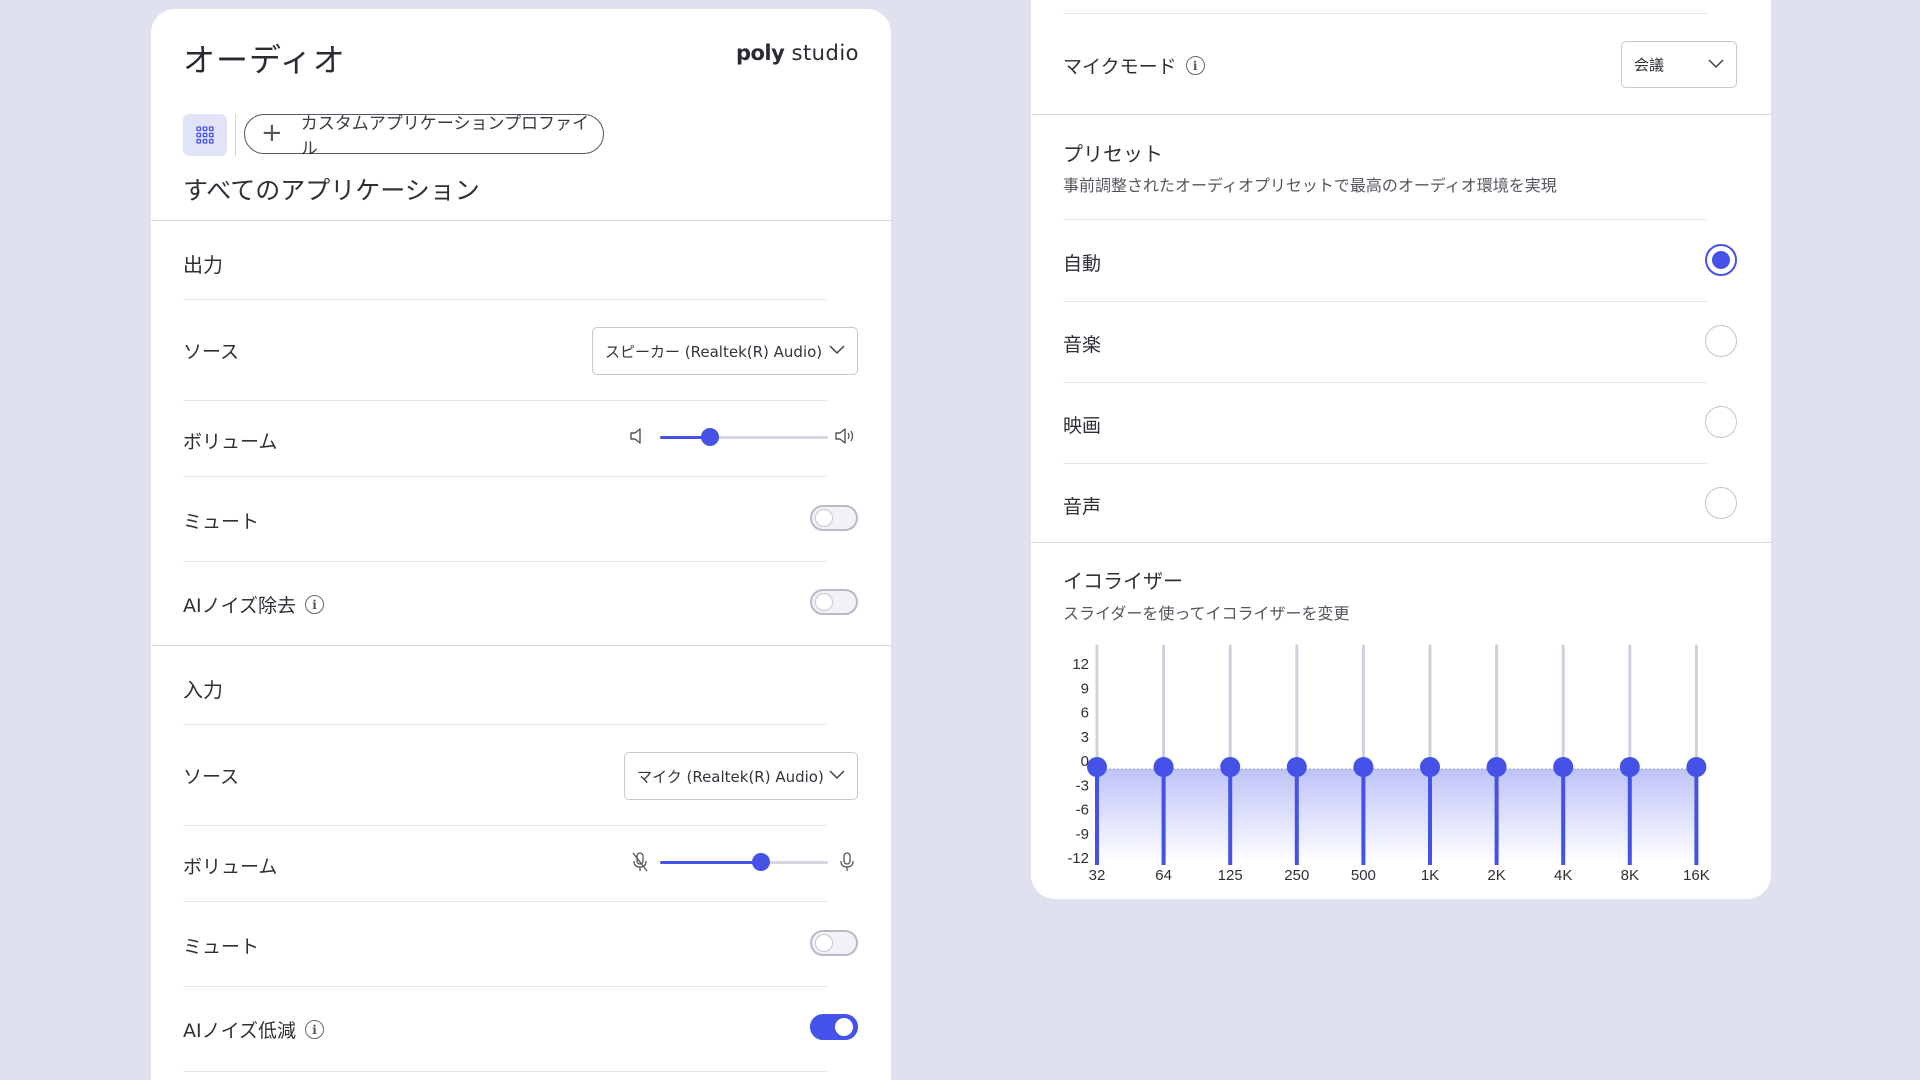 The height and width of the screenshot is (1080, 1920). I want to click on input-mute-label: ミュート, so click(221, 947).